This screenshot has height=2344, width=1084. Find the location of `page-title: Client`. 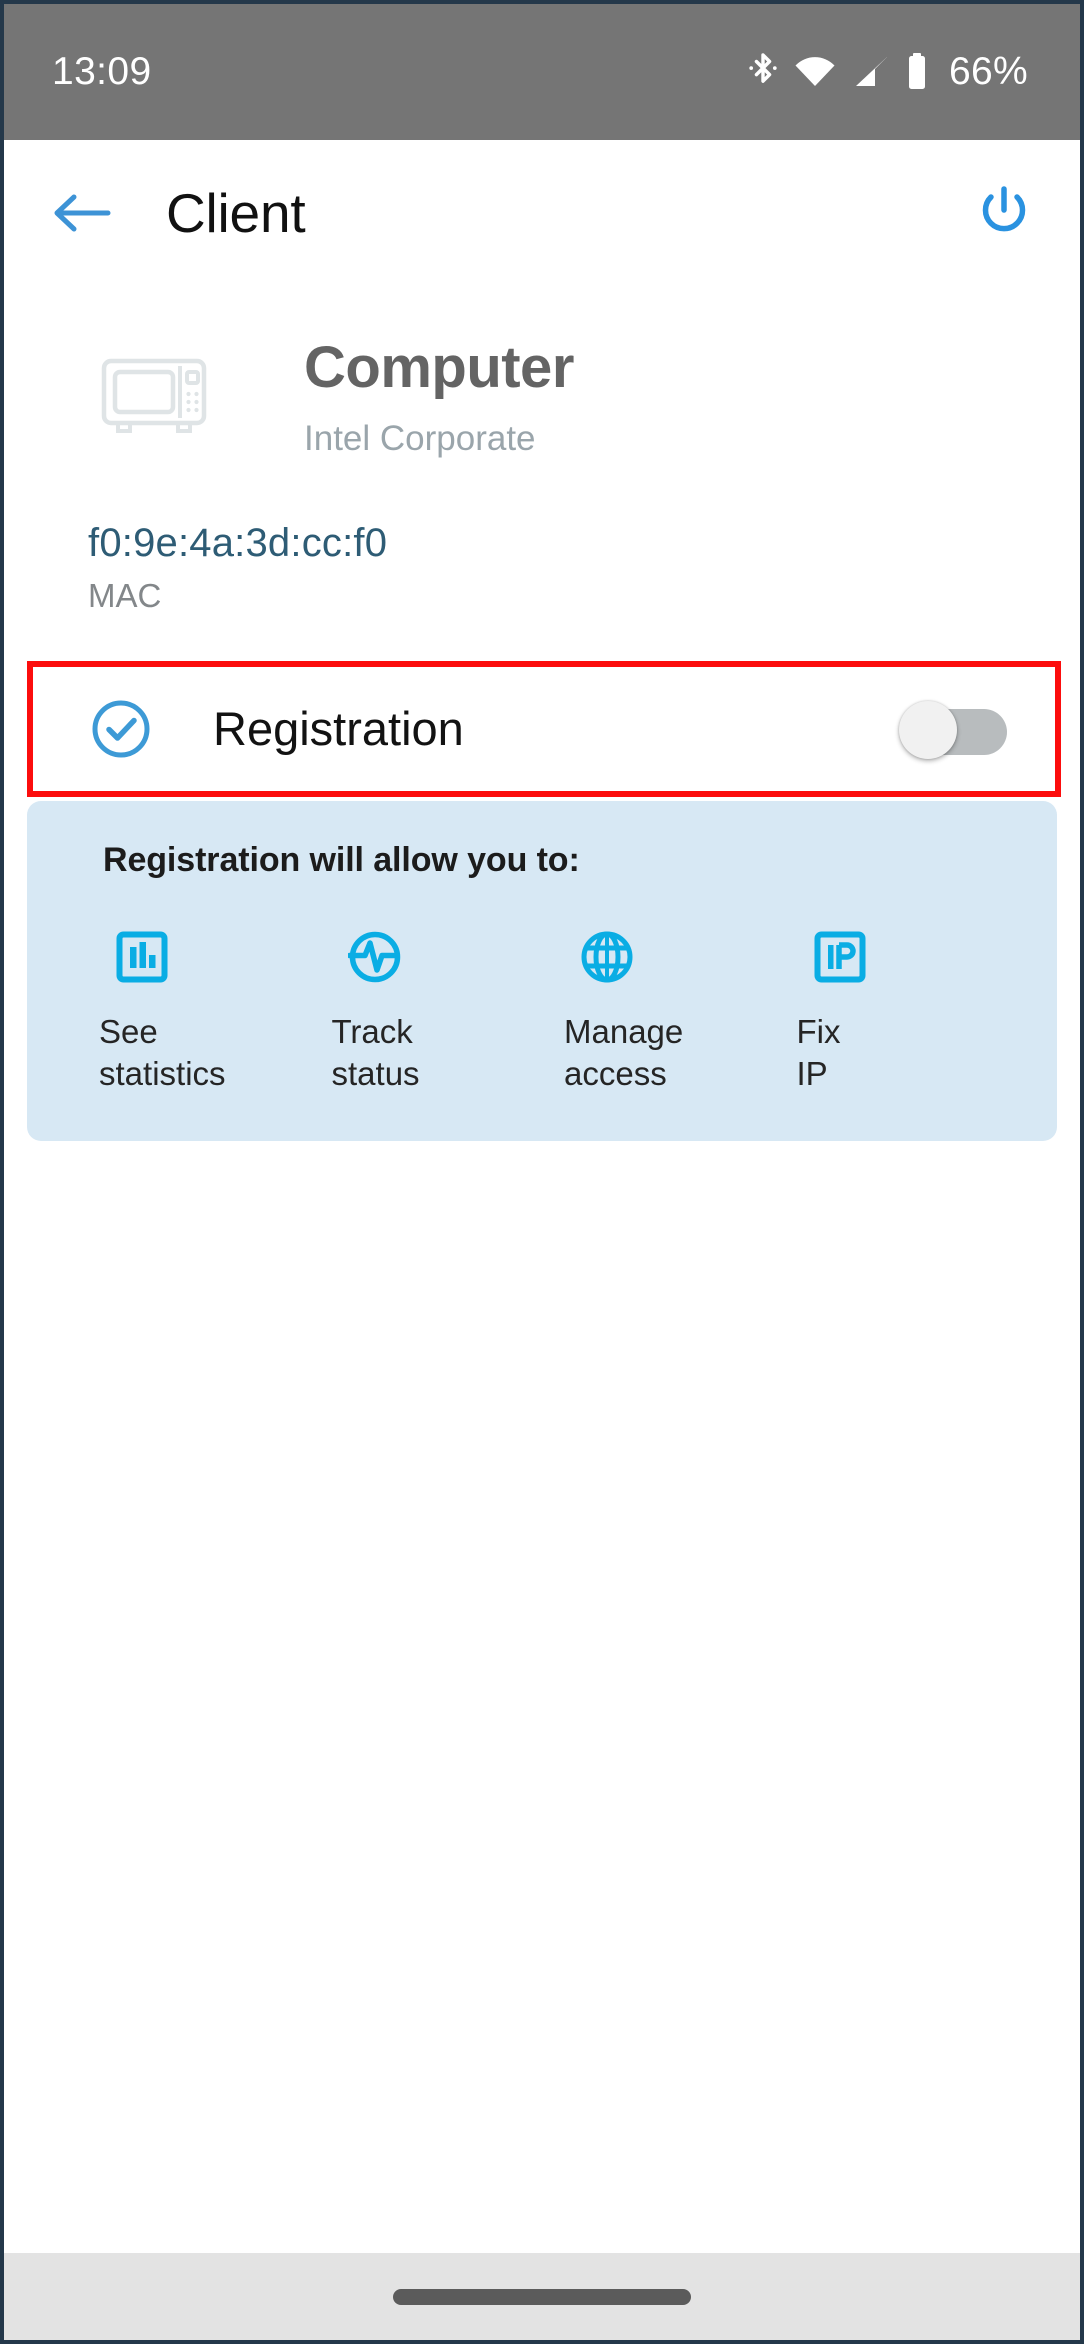

page-title: Client is located at coordinates (236, 212).